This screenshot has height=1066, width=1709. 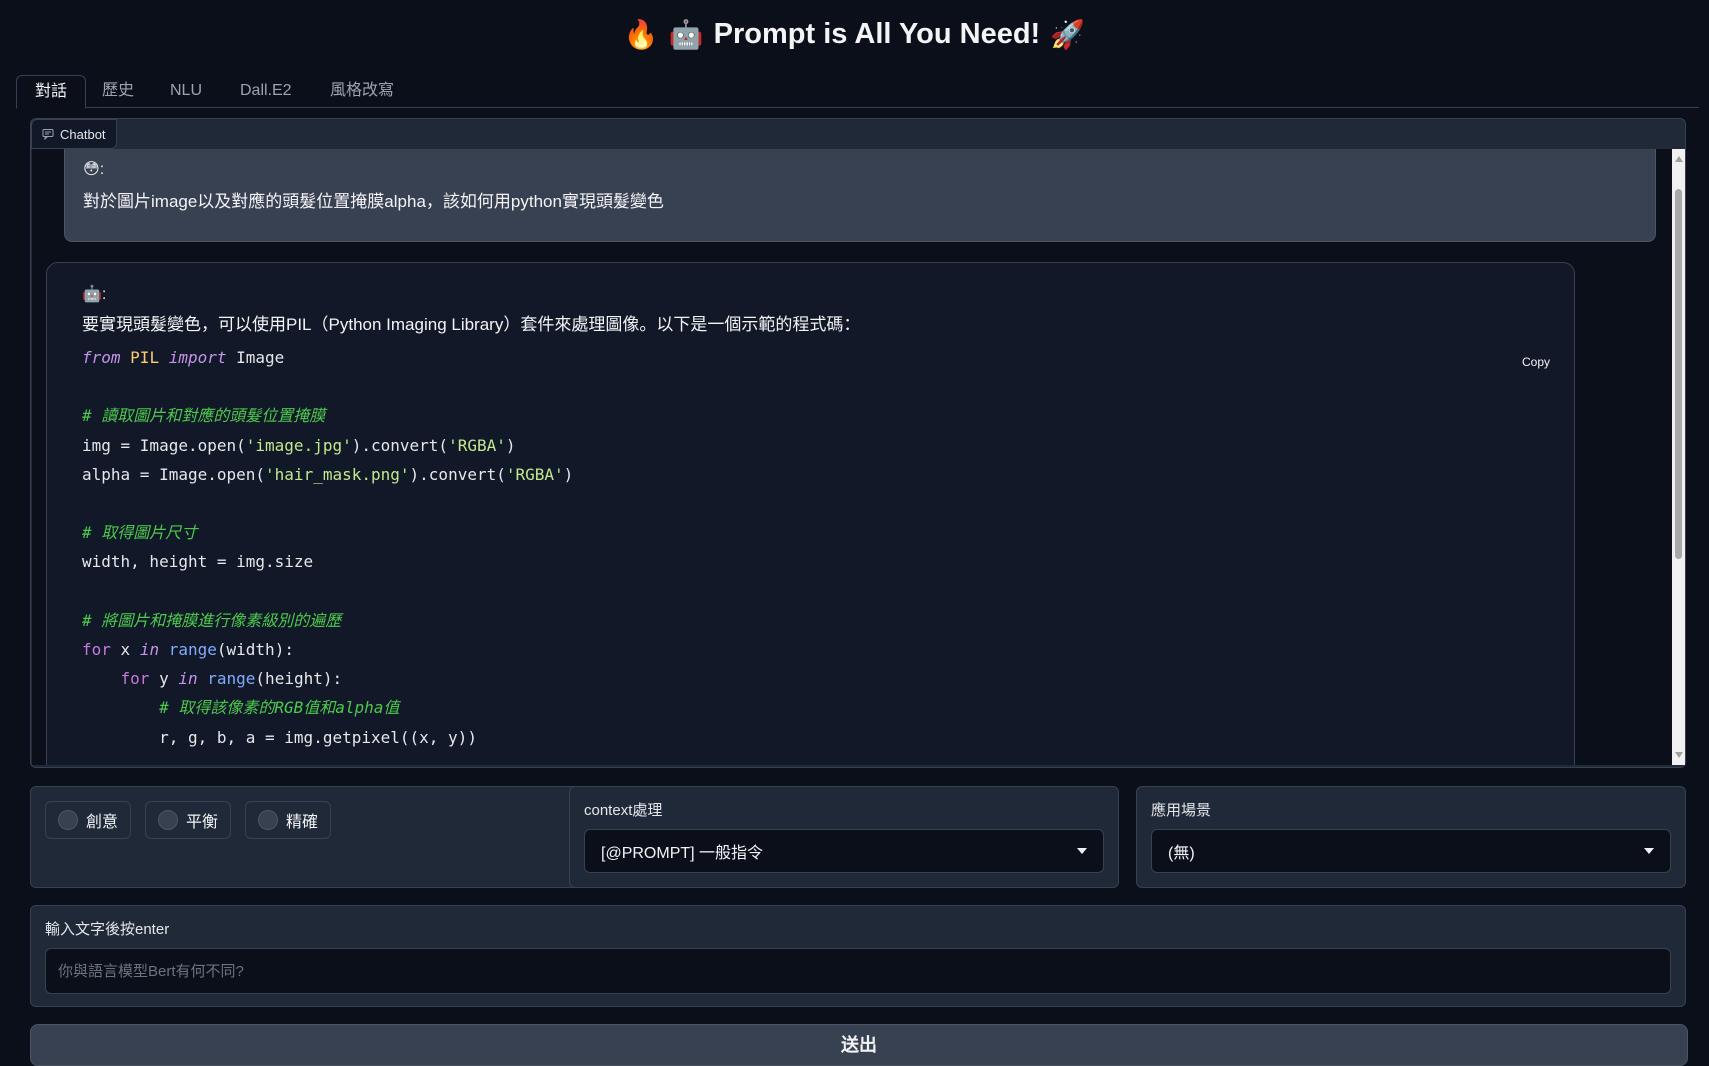 I want to click on page-title: 🔥 🤖 Prompt is All You Need! 🚀, so click(x=854, y=34).